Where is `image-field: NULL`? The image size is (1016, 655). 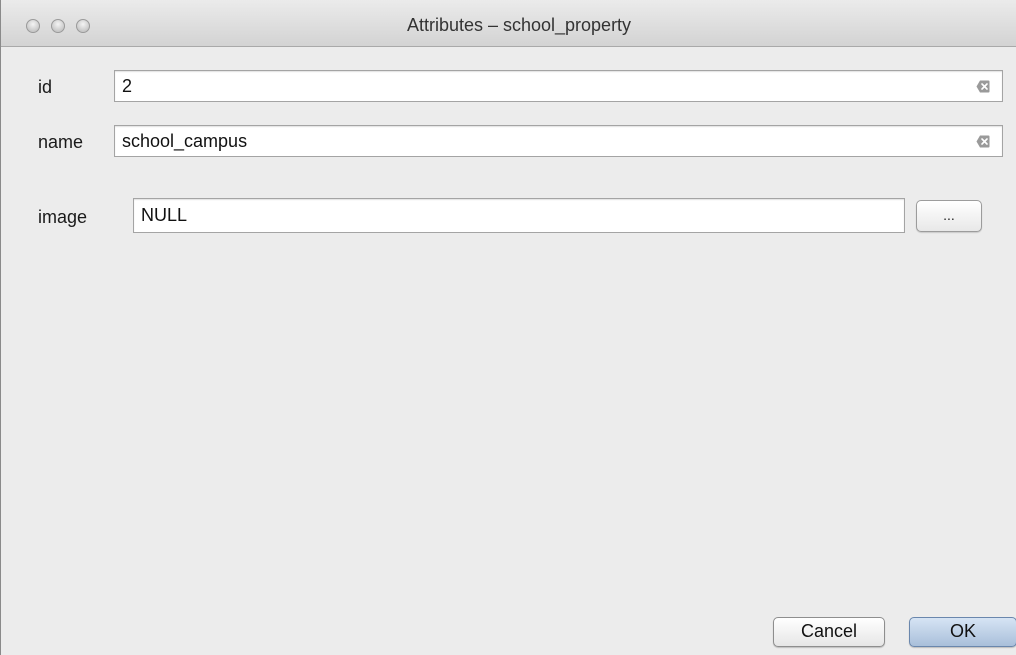
image-field: NULL is located at coordinates (519, 215).